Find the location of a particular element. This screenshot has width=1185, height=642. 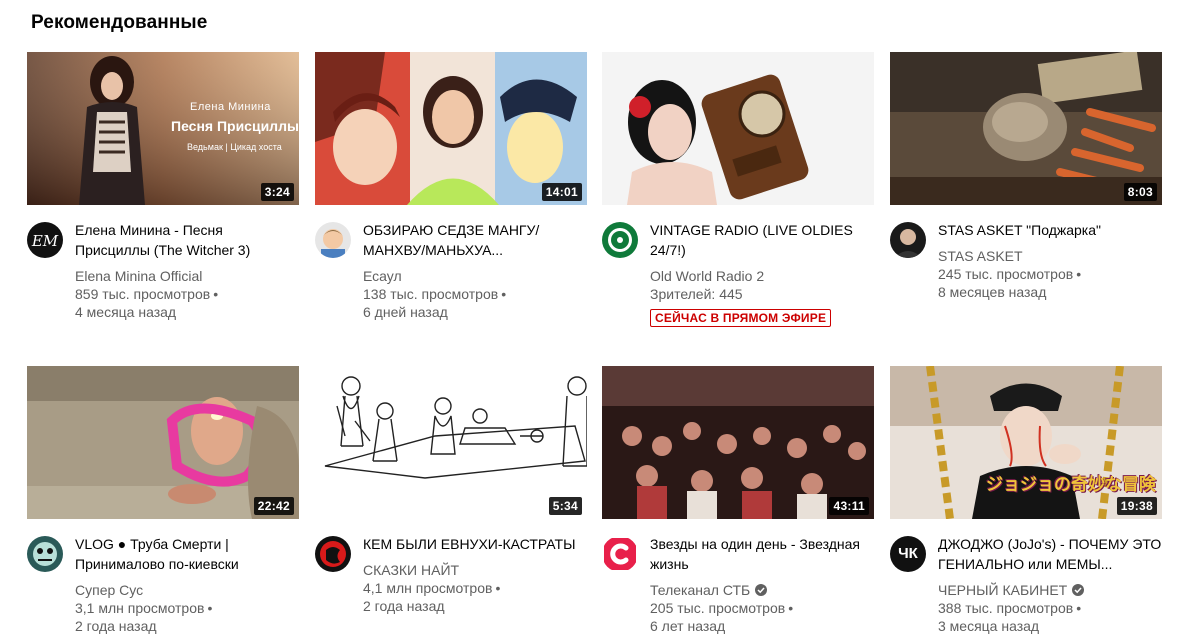

duration-badge: 5:34 is located at coordinates (565, 506).